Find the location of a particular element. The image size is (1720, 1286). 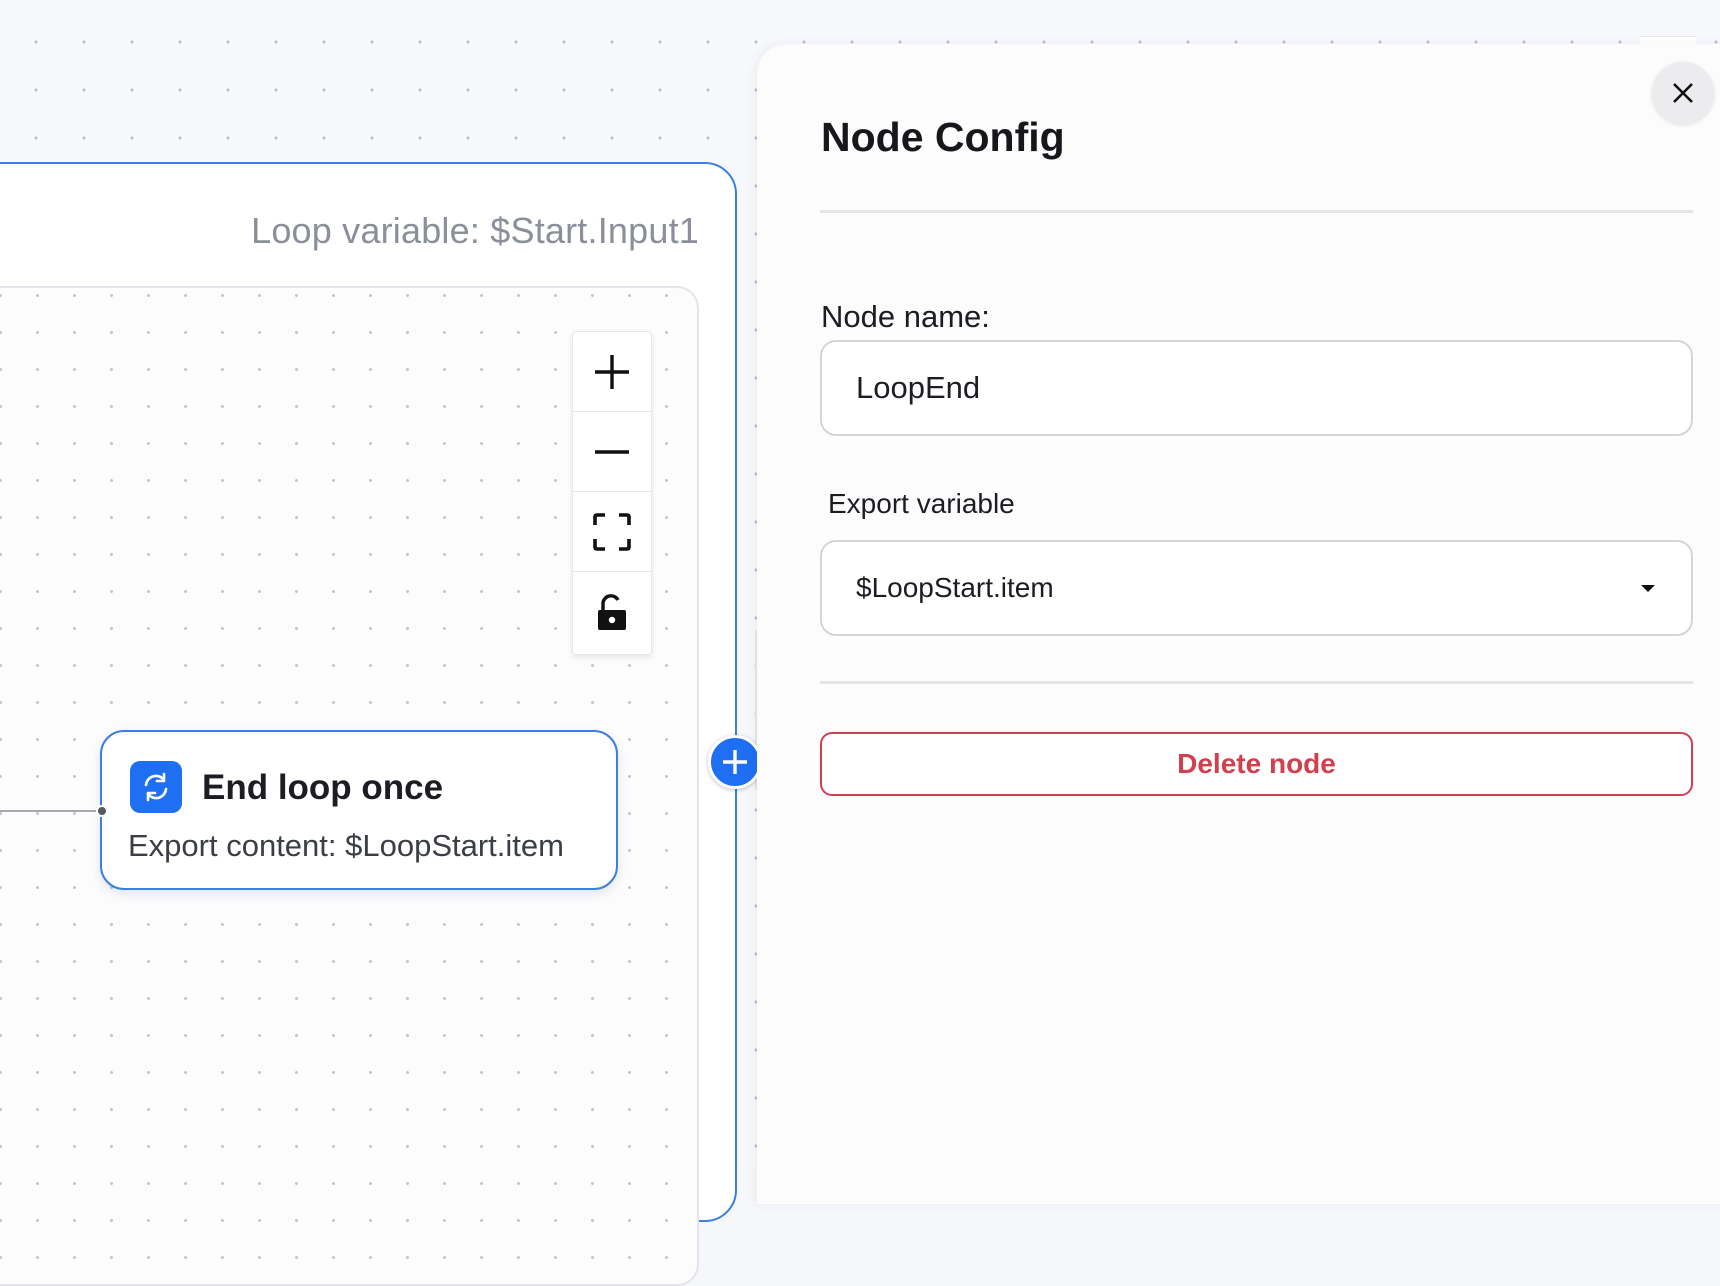

node-name-label: Node name: is located at coordinates (905, 316).